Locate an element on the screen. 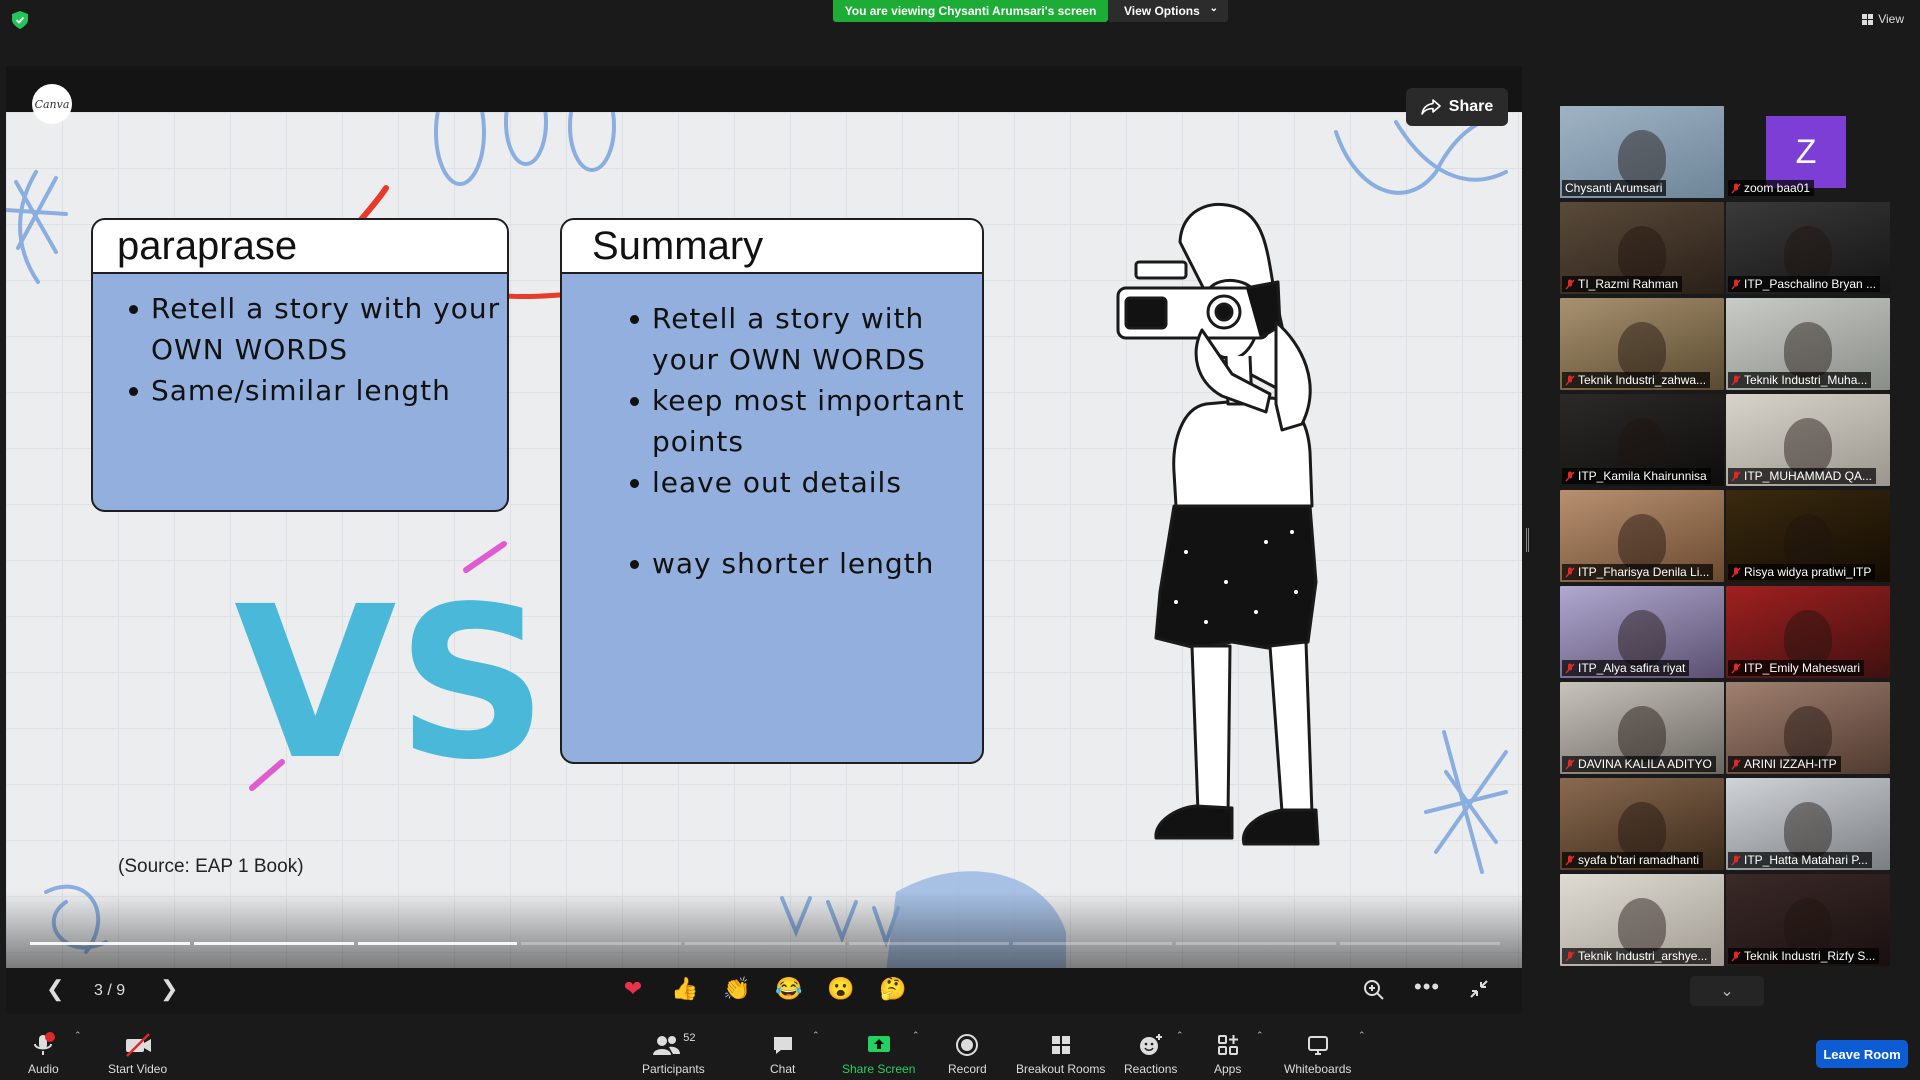 This screenshot has height=1080, width=1920. apps-caret-icon: ⌃ is located at coordinates (1260, 1035).